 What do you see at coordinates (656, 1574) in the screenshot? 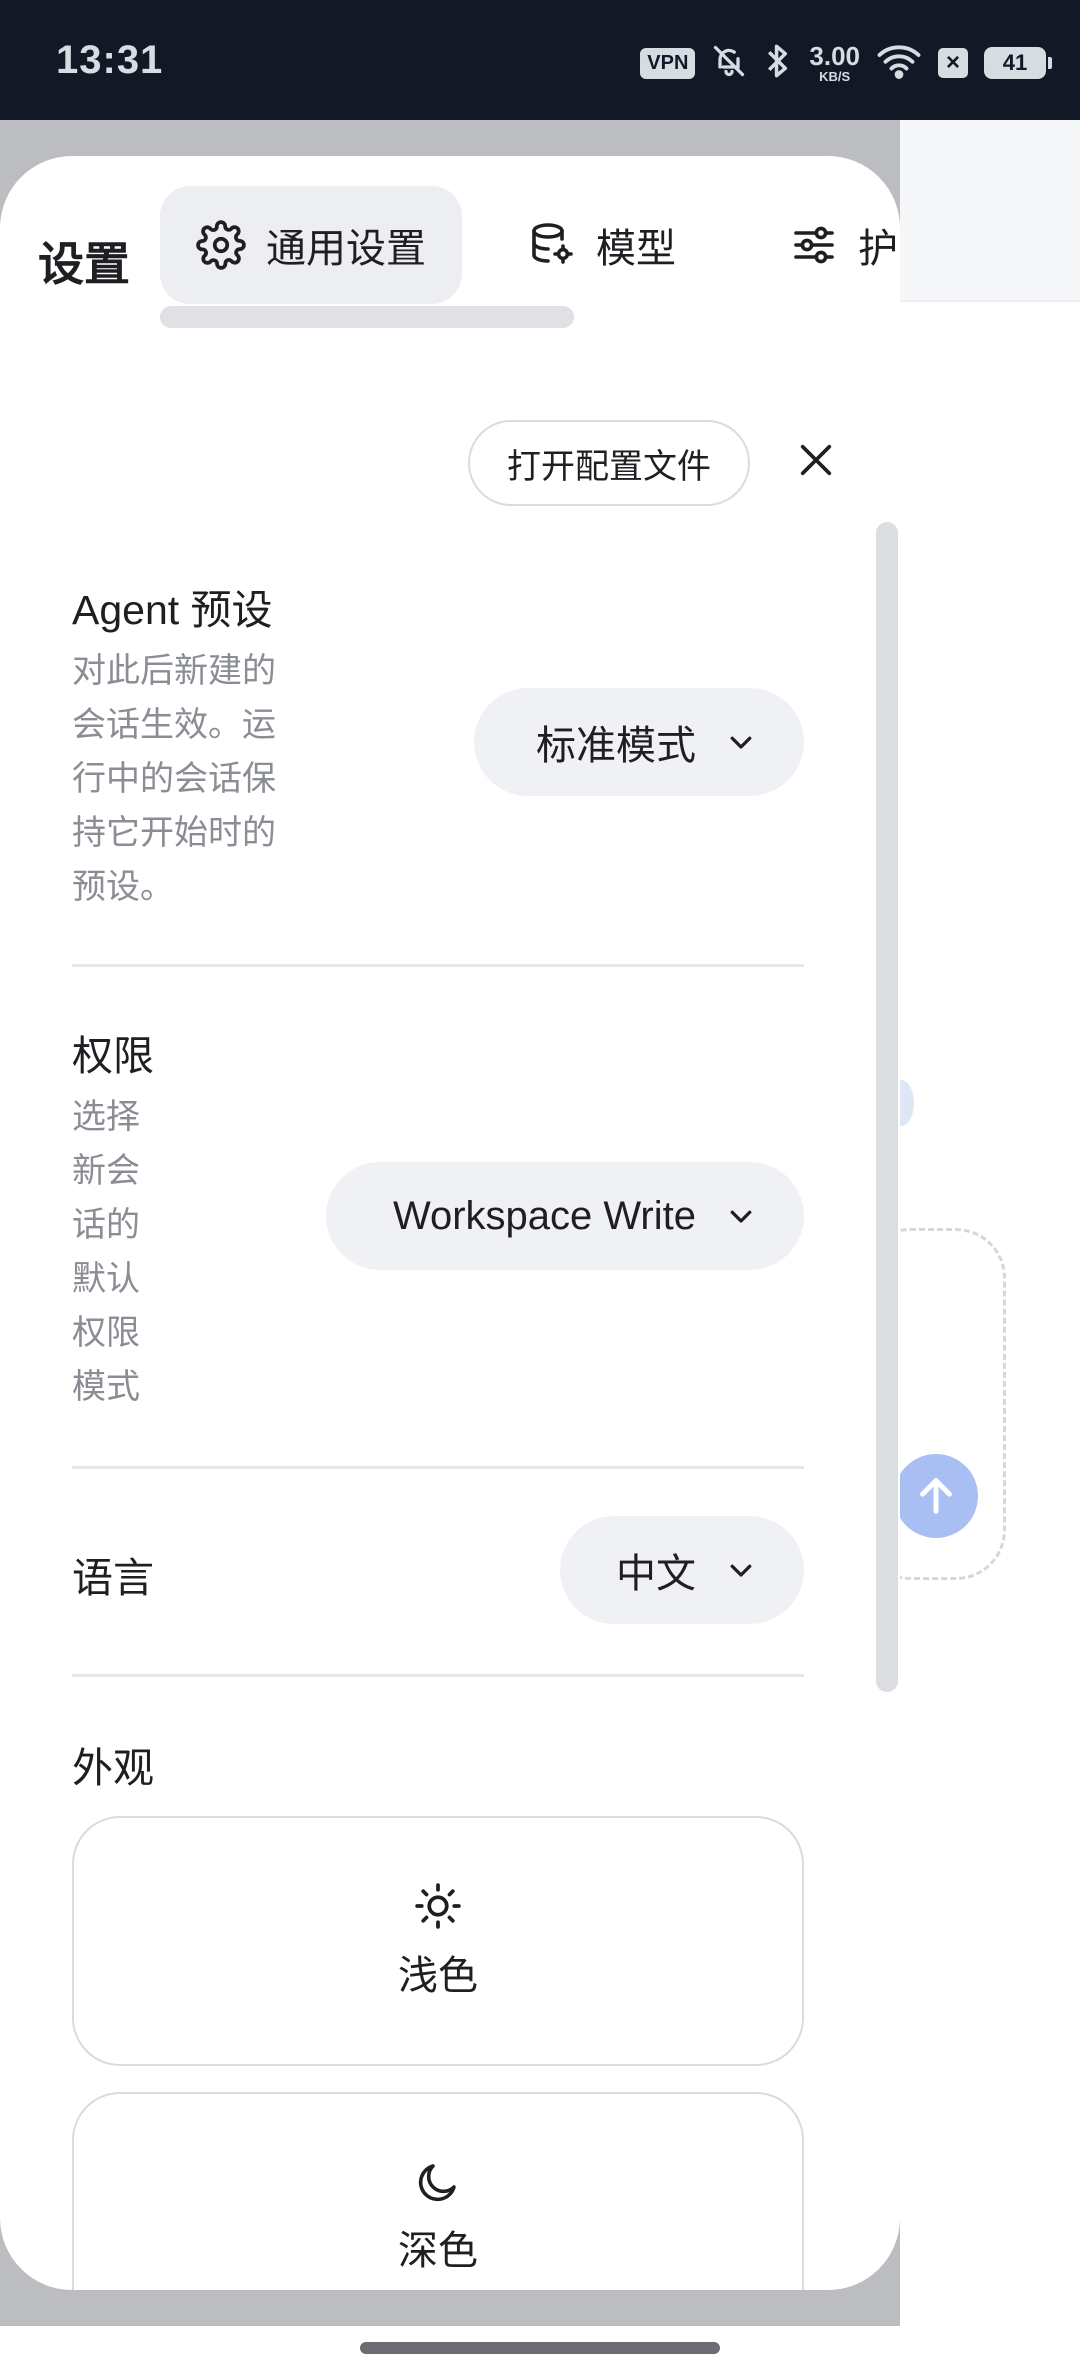
I see `language-value: 中文` at bounding box center [656, 1574].